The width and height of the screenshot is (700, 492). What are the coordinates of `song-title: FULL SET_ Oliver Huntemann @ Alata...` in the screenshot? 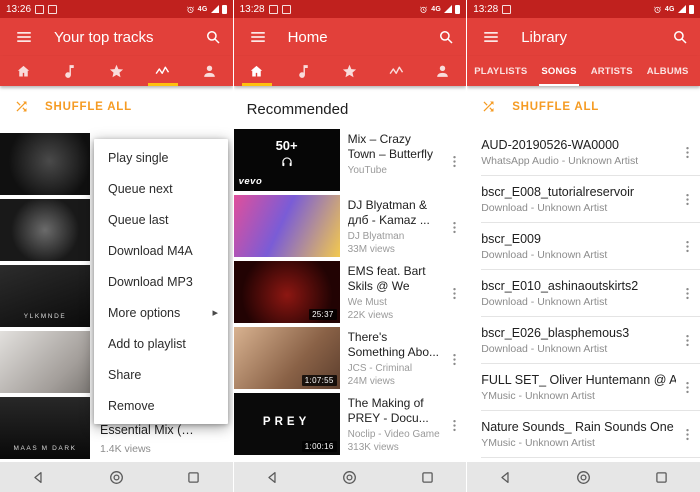 It's located at (578, 380).